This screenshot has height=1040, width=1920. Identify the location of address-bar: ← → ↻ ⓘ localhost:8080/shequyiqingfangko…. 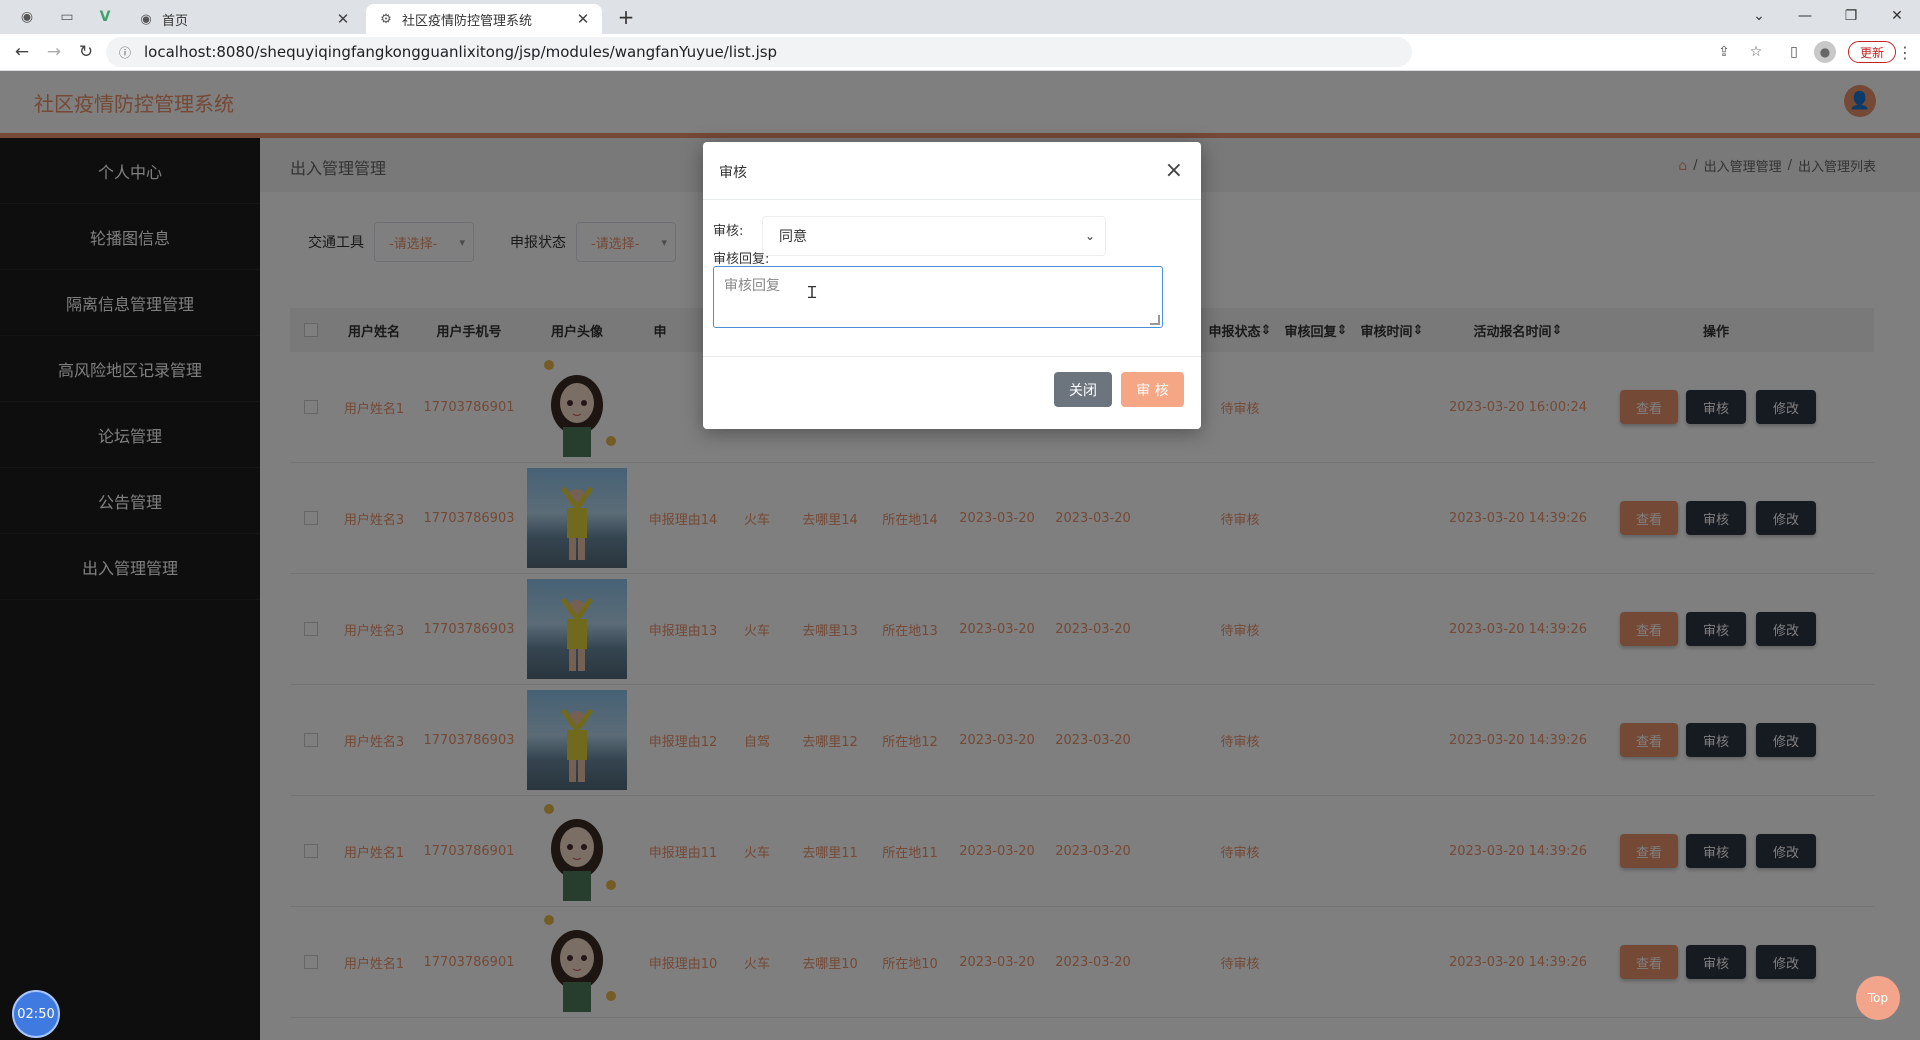
(960, 52).